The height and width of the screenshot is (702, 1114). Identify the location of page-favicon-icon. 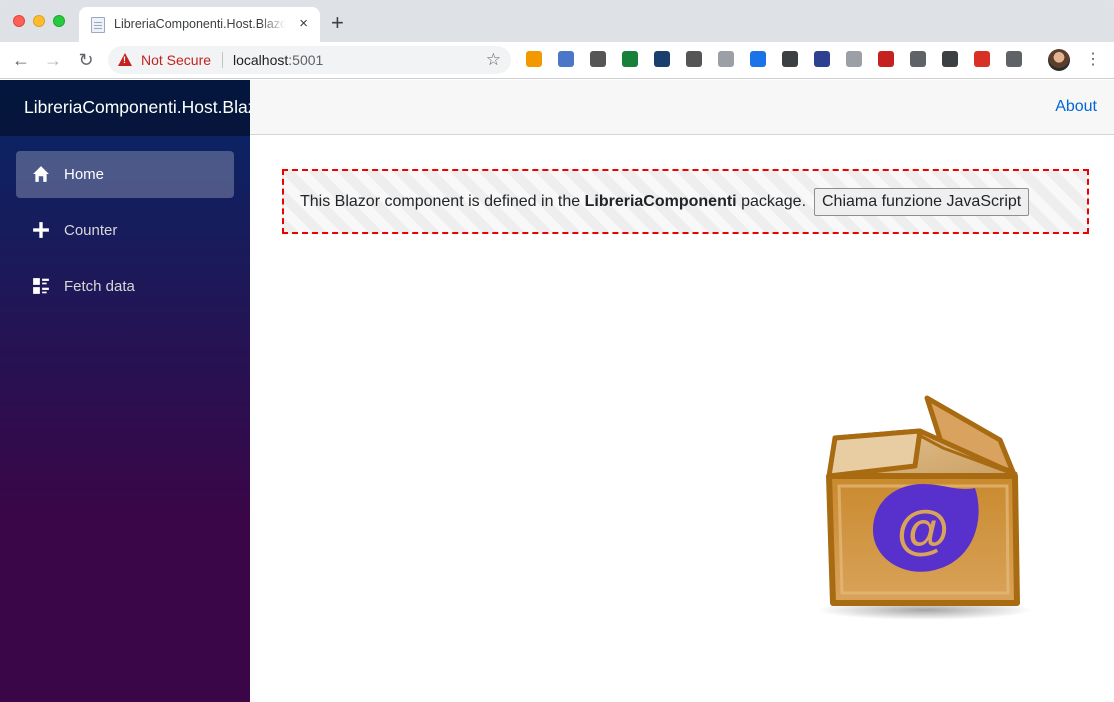
(98, 25).